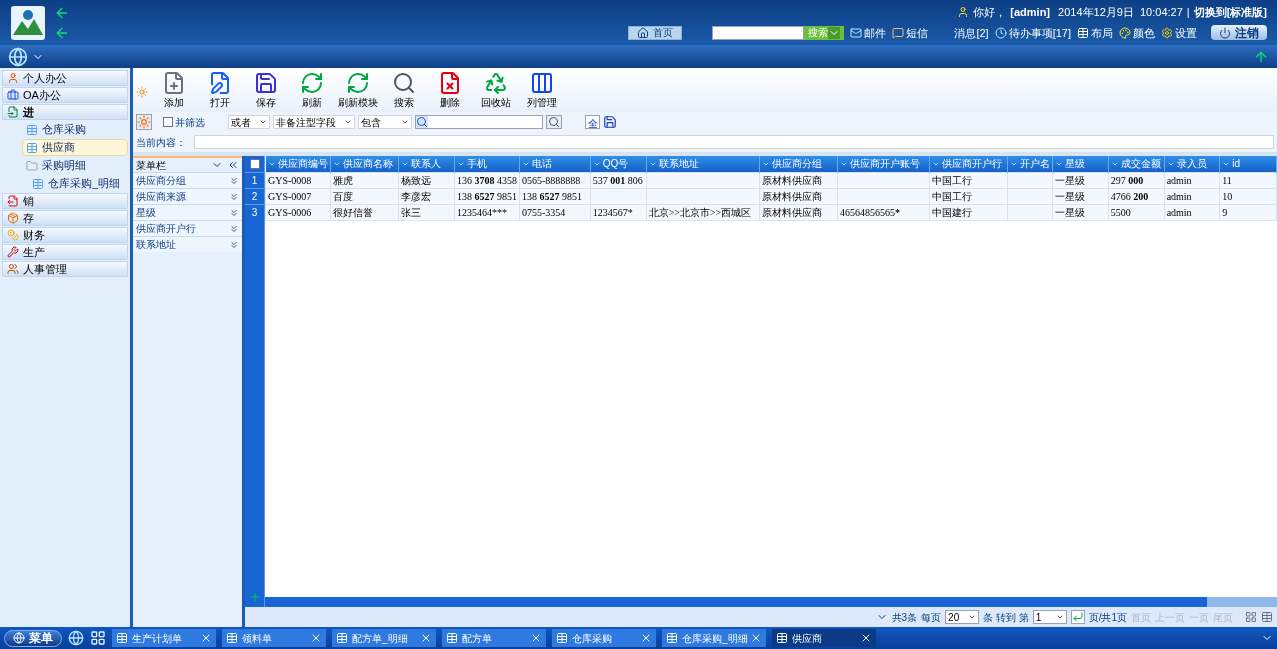  What do you see at coordinates (364, 164) in the screenshot?
I see `column-header: 供应商名称` at bounding box center [364, 164].